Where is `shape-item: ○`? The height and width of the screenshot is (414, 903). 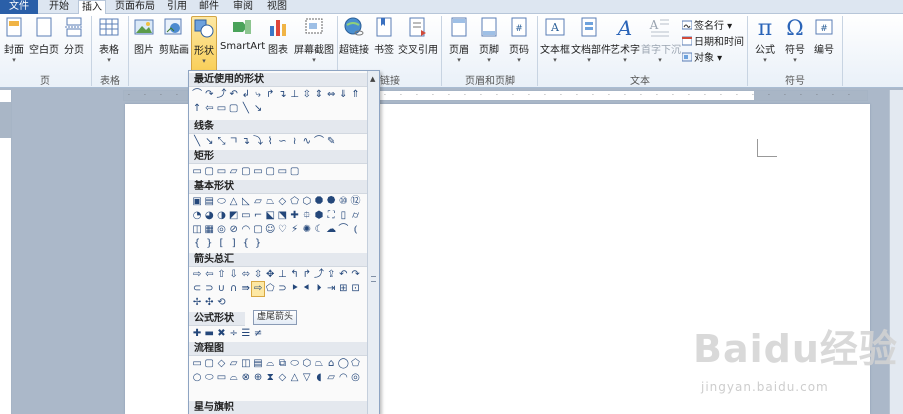
shape-item: ○ is located at coordinates (197, 378).